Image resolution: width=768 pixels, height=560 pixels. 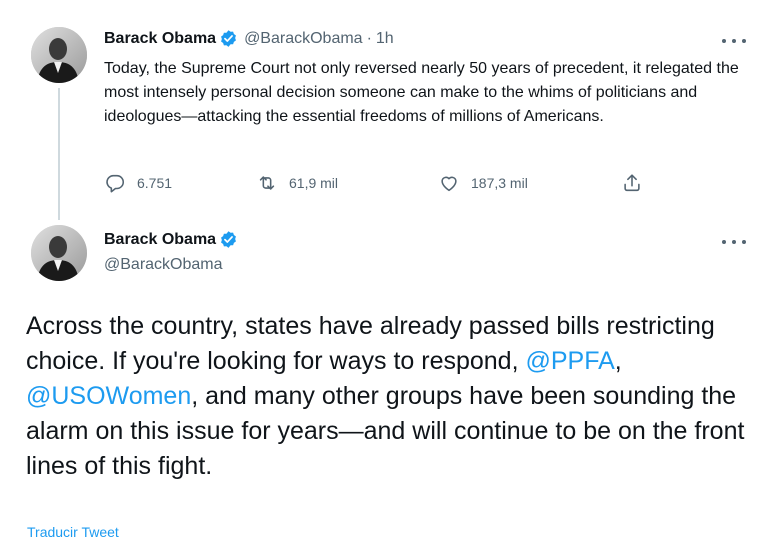 What do you see at coordinates (267, 183) in the screenshot?
I see `retweet-icon` at bounding box center [267, 183].